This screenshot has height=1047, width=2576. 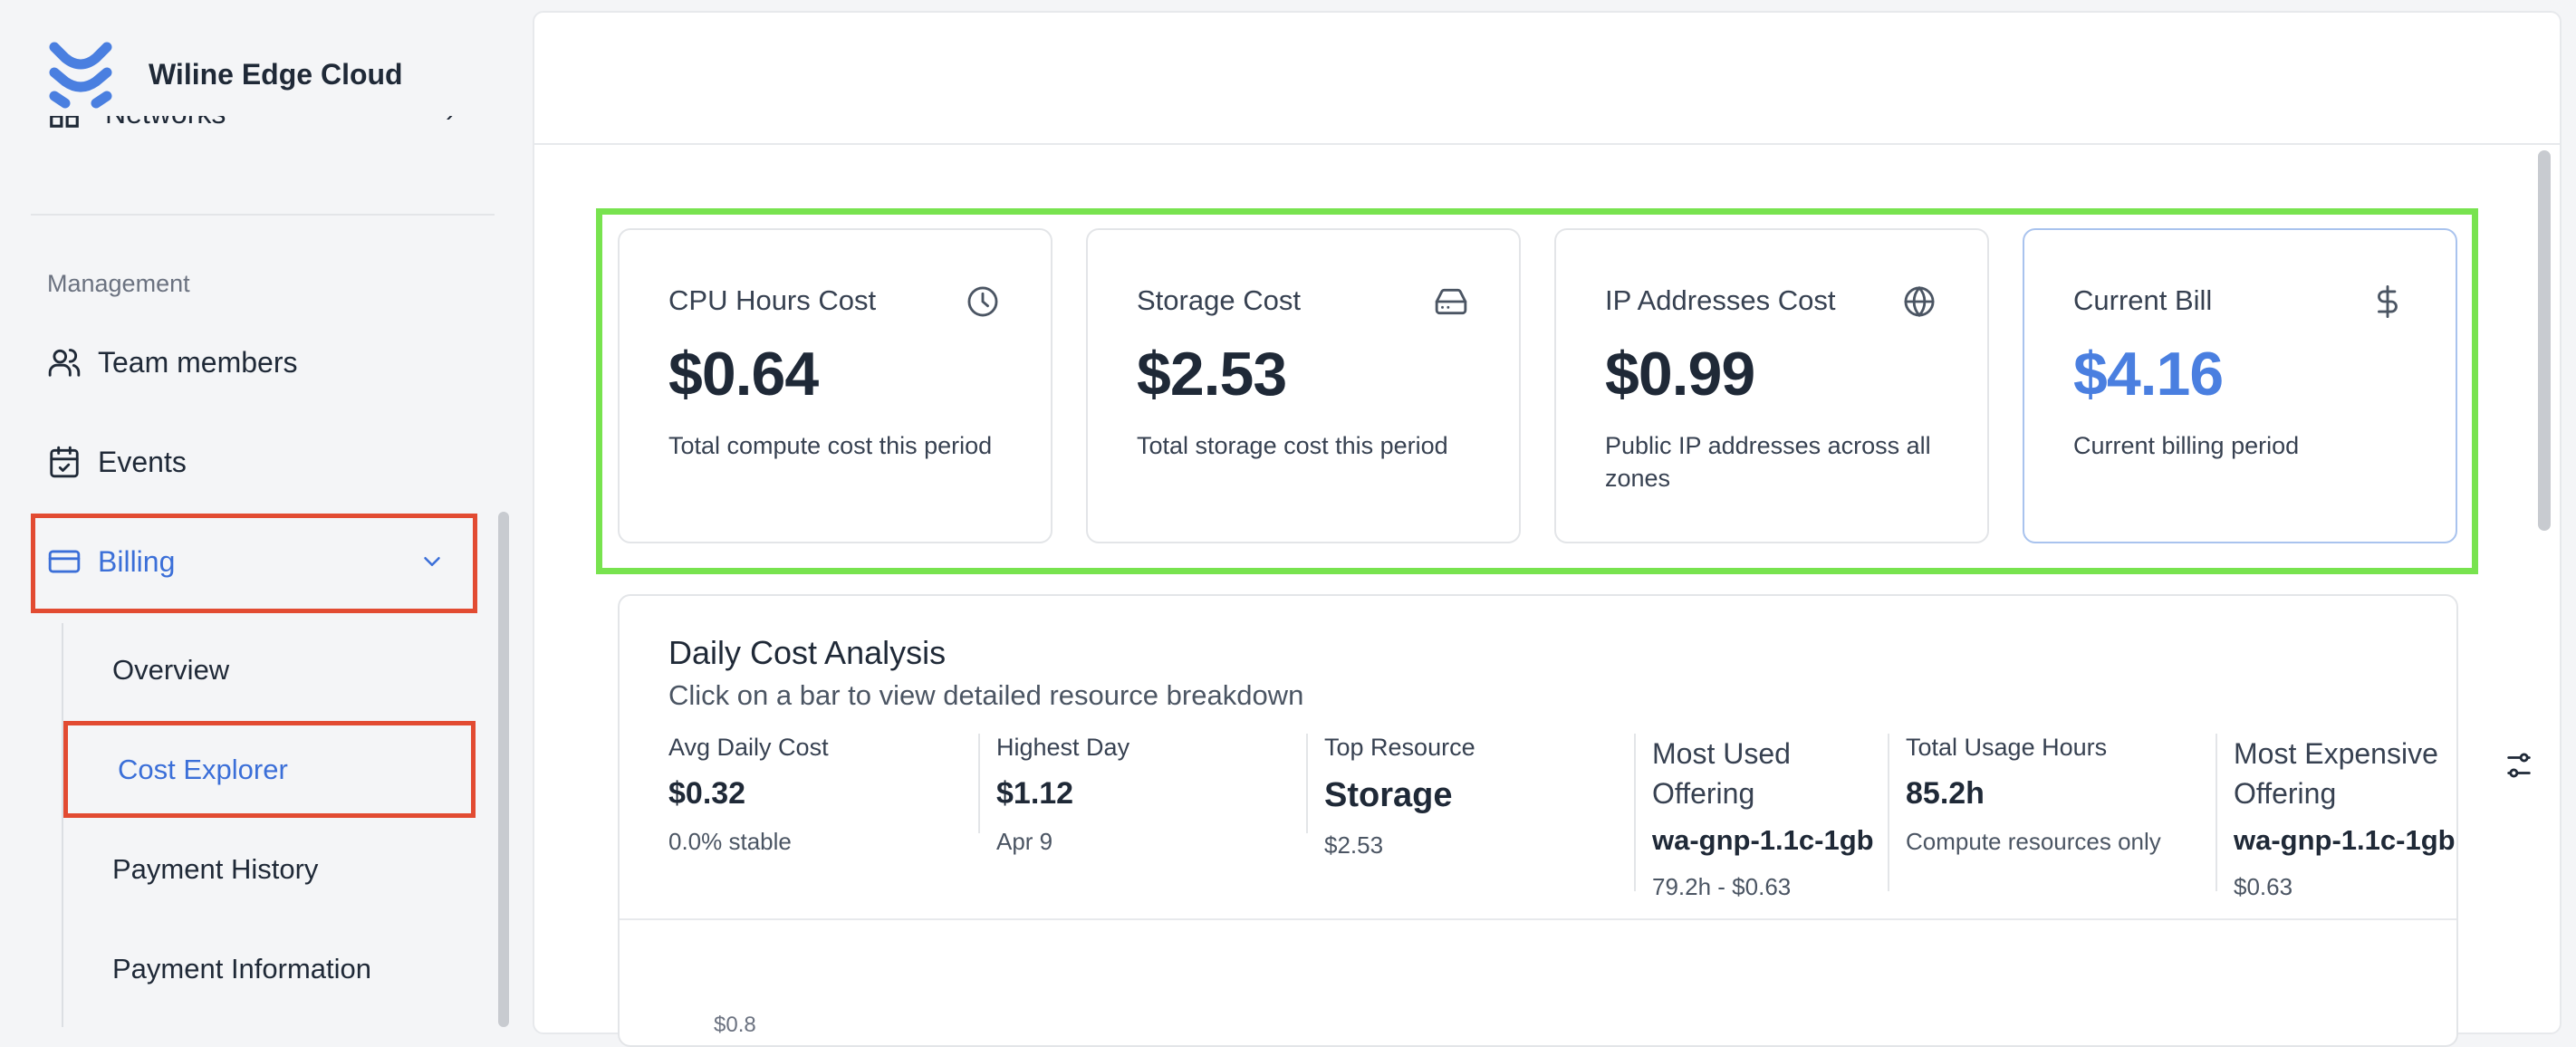 I want to click on metric-value: $0.32, so click(x=707, y=793).